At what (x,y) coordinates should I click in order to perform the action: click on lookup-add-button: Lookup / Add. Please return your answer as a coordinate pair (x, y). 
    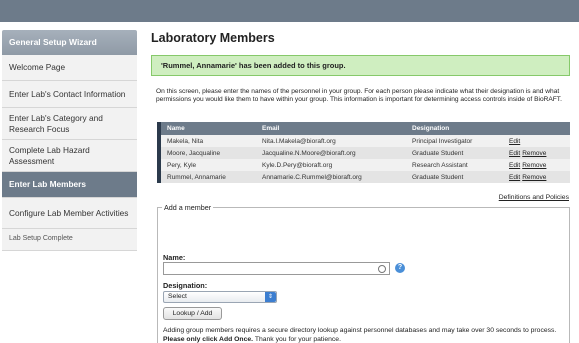
    Looking at the image, I should click on (192, 313).